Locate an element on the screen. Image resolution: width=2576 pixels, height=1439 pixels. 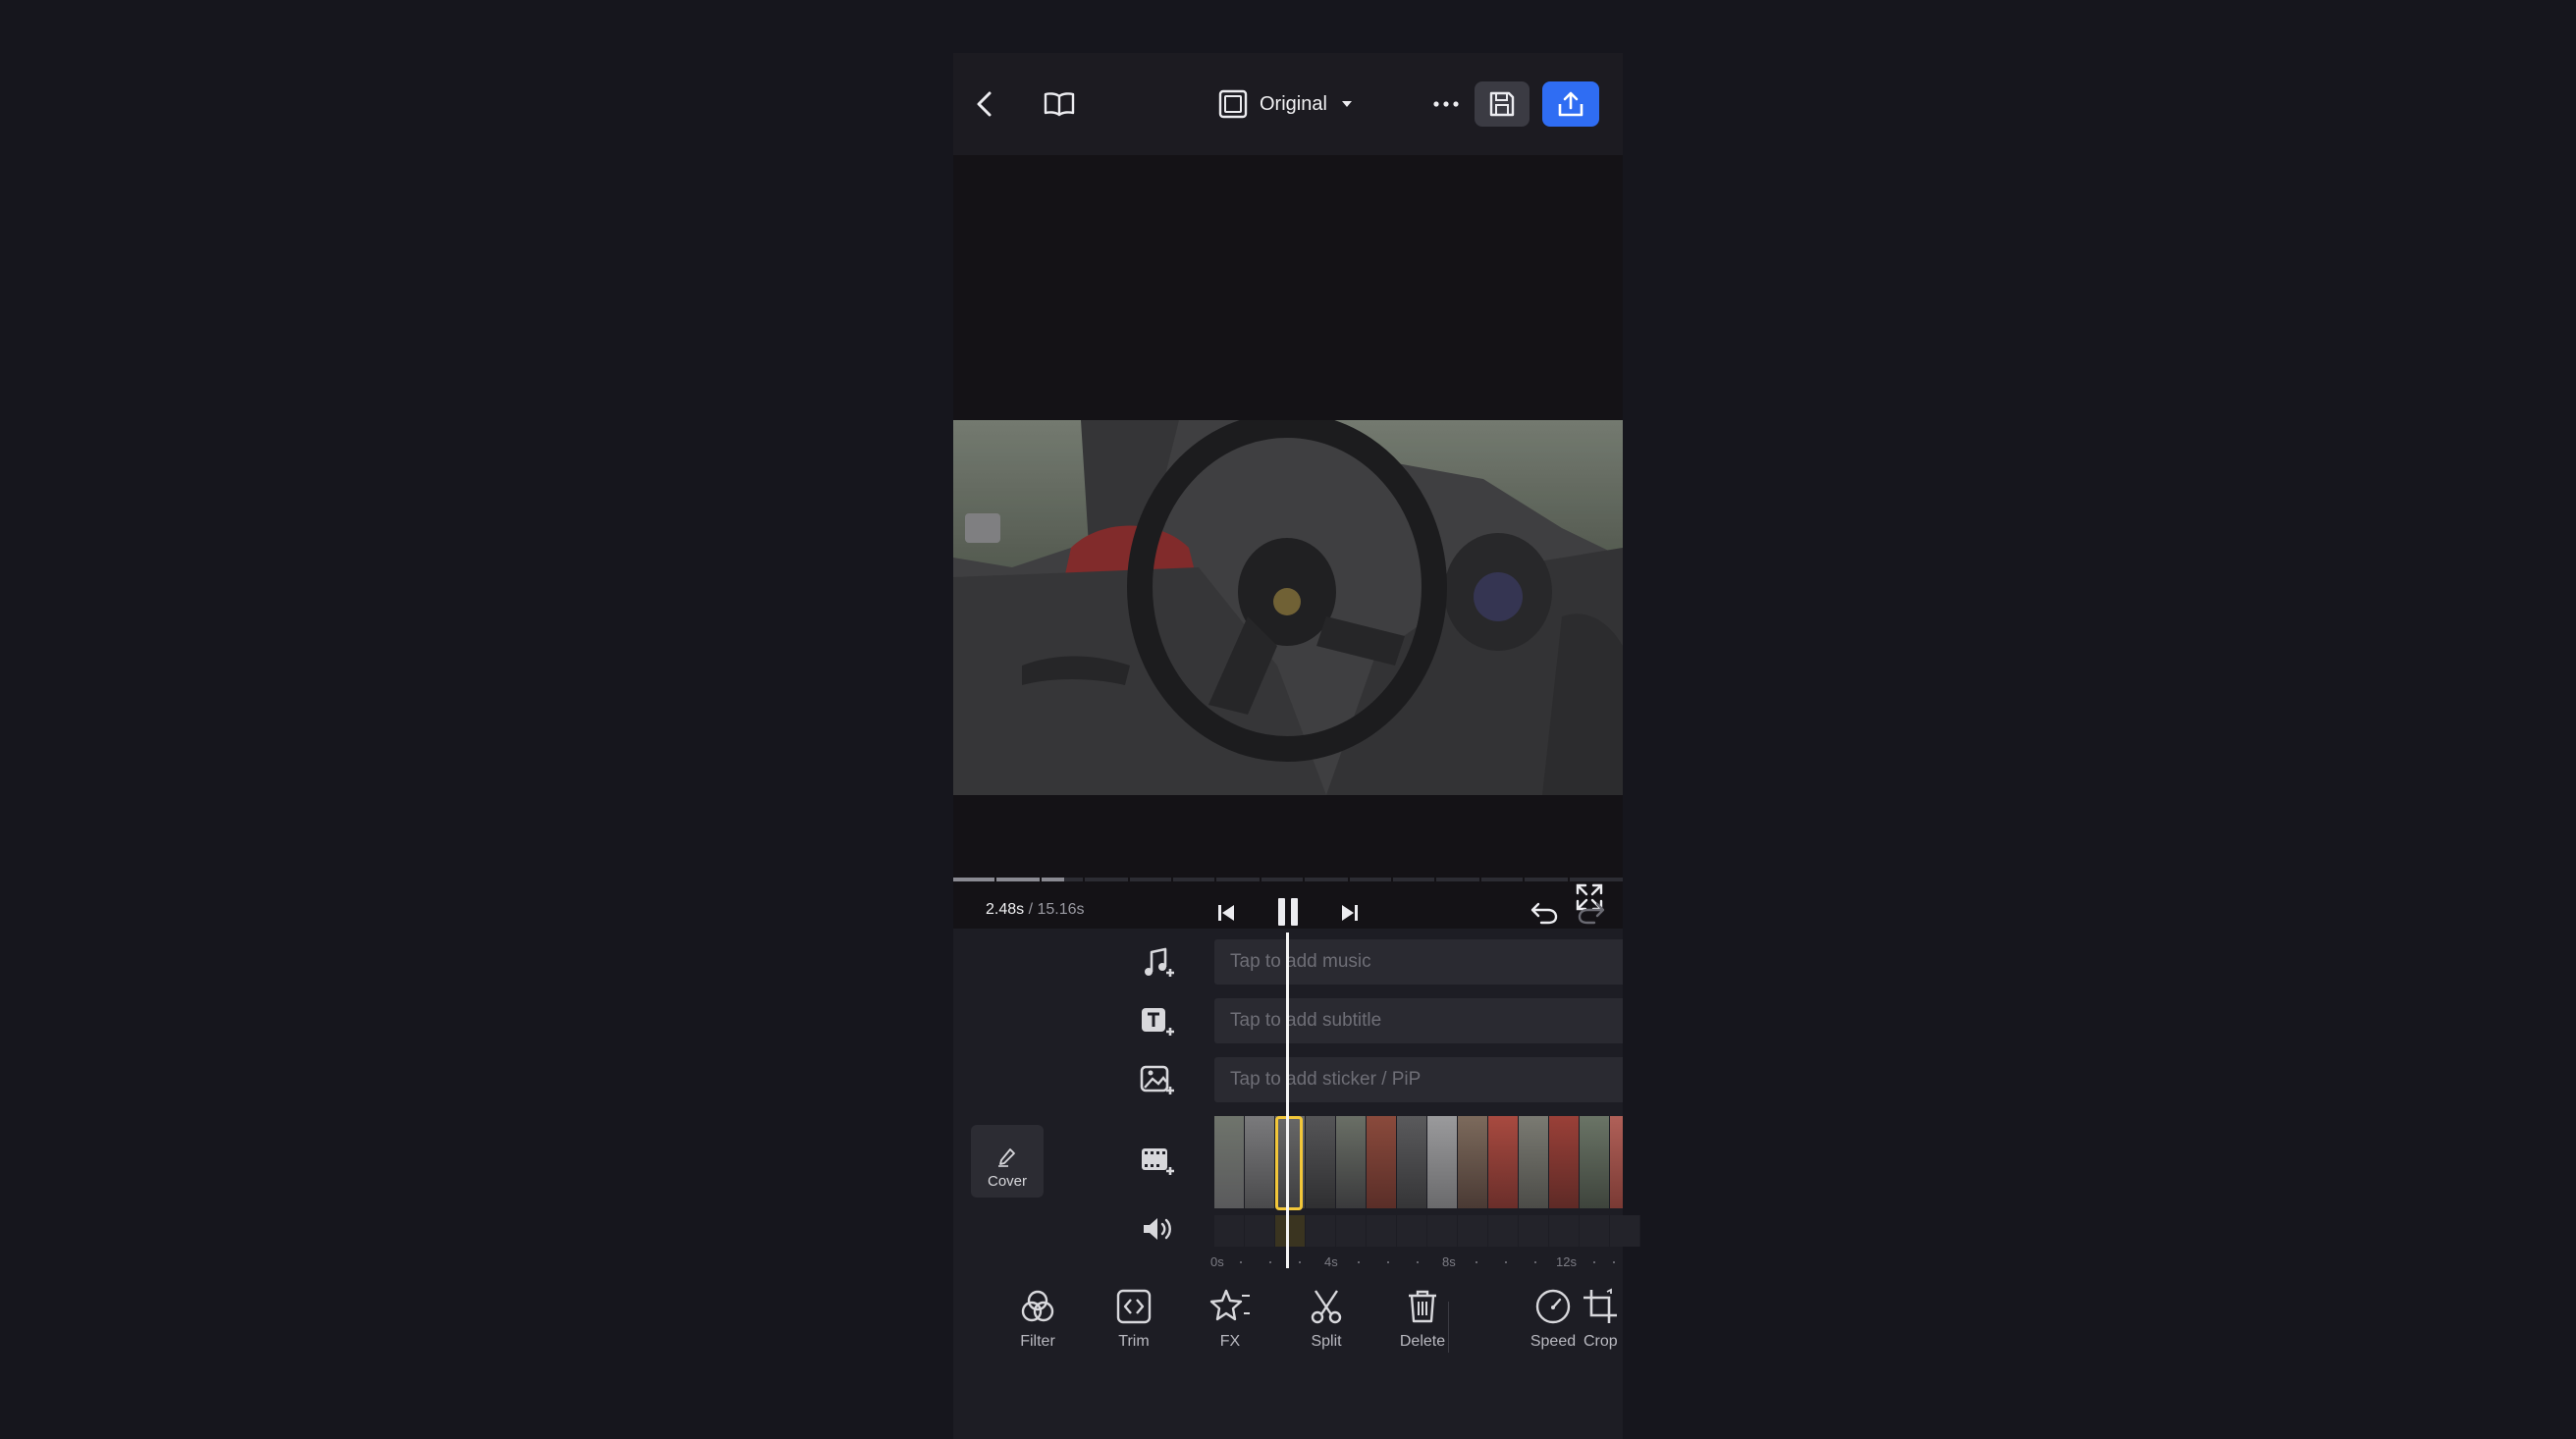
export-icon is located at coordinates (1570, 104).